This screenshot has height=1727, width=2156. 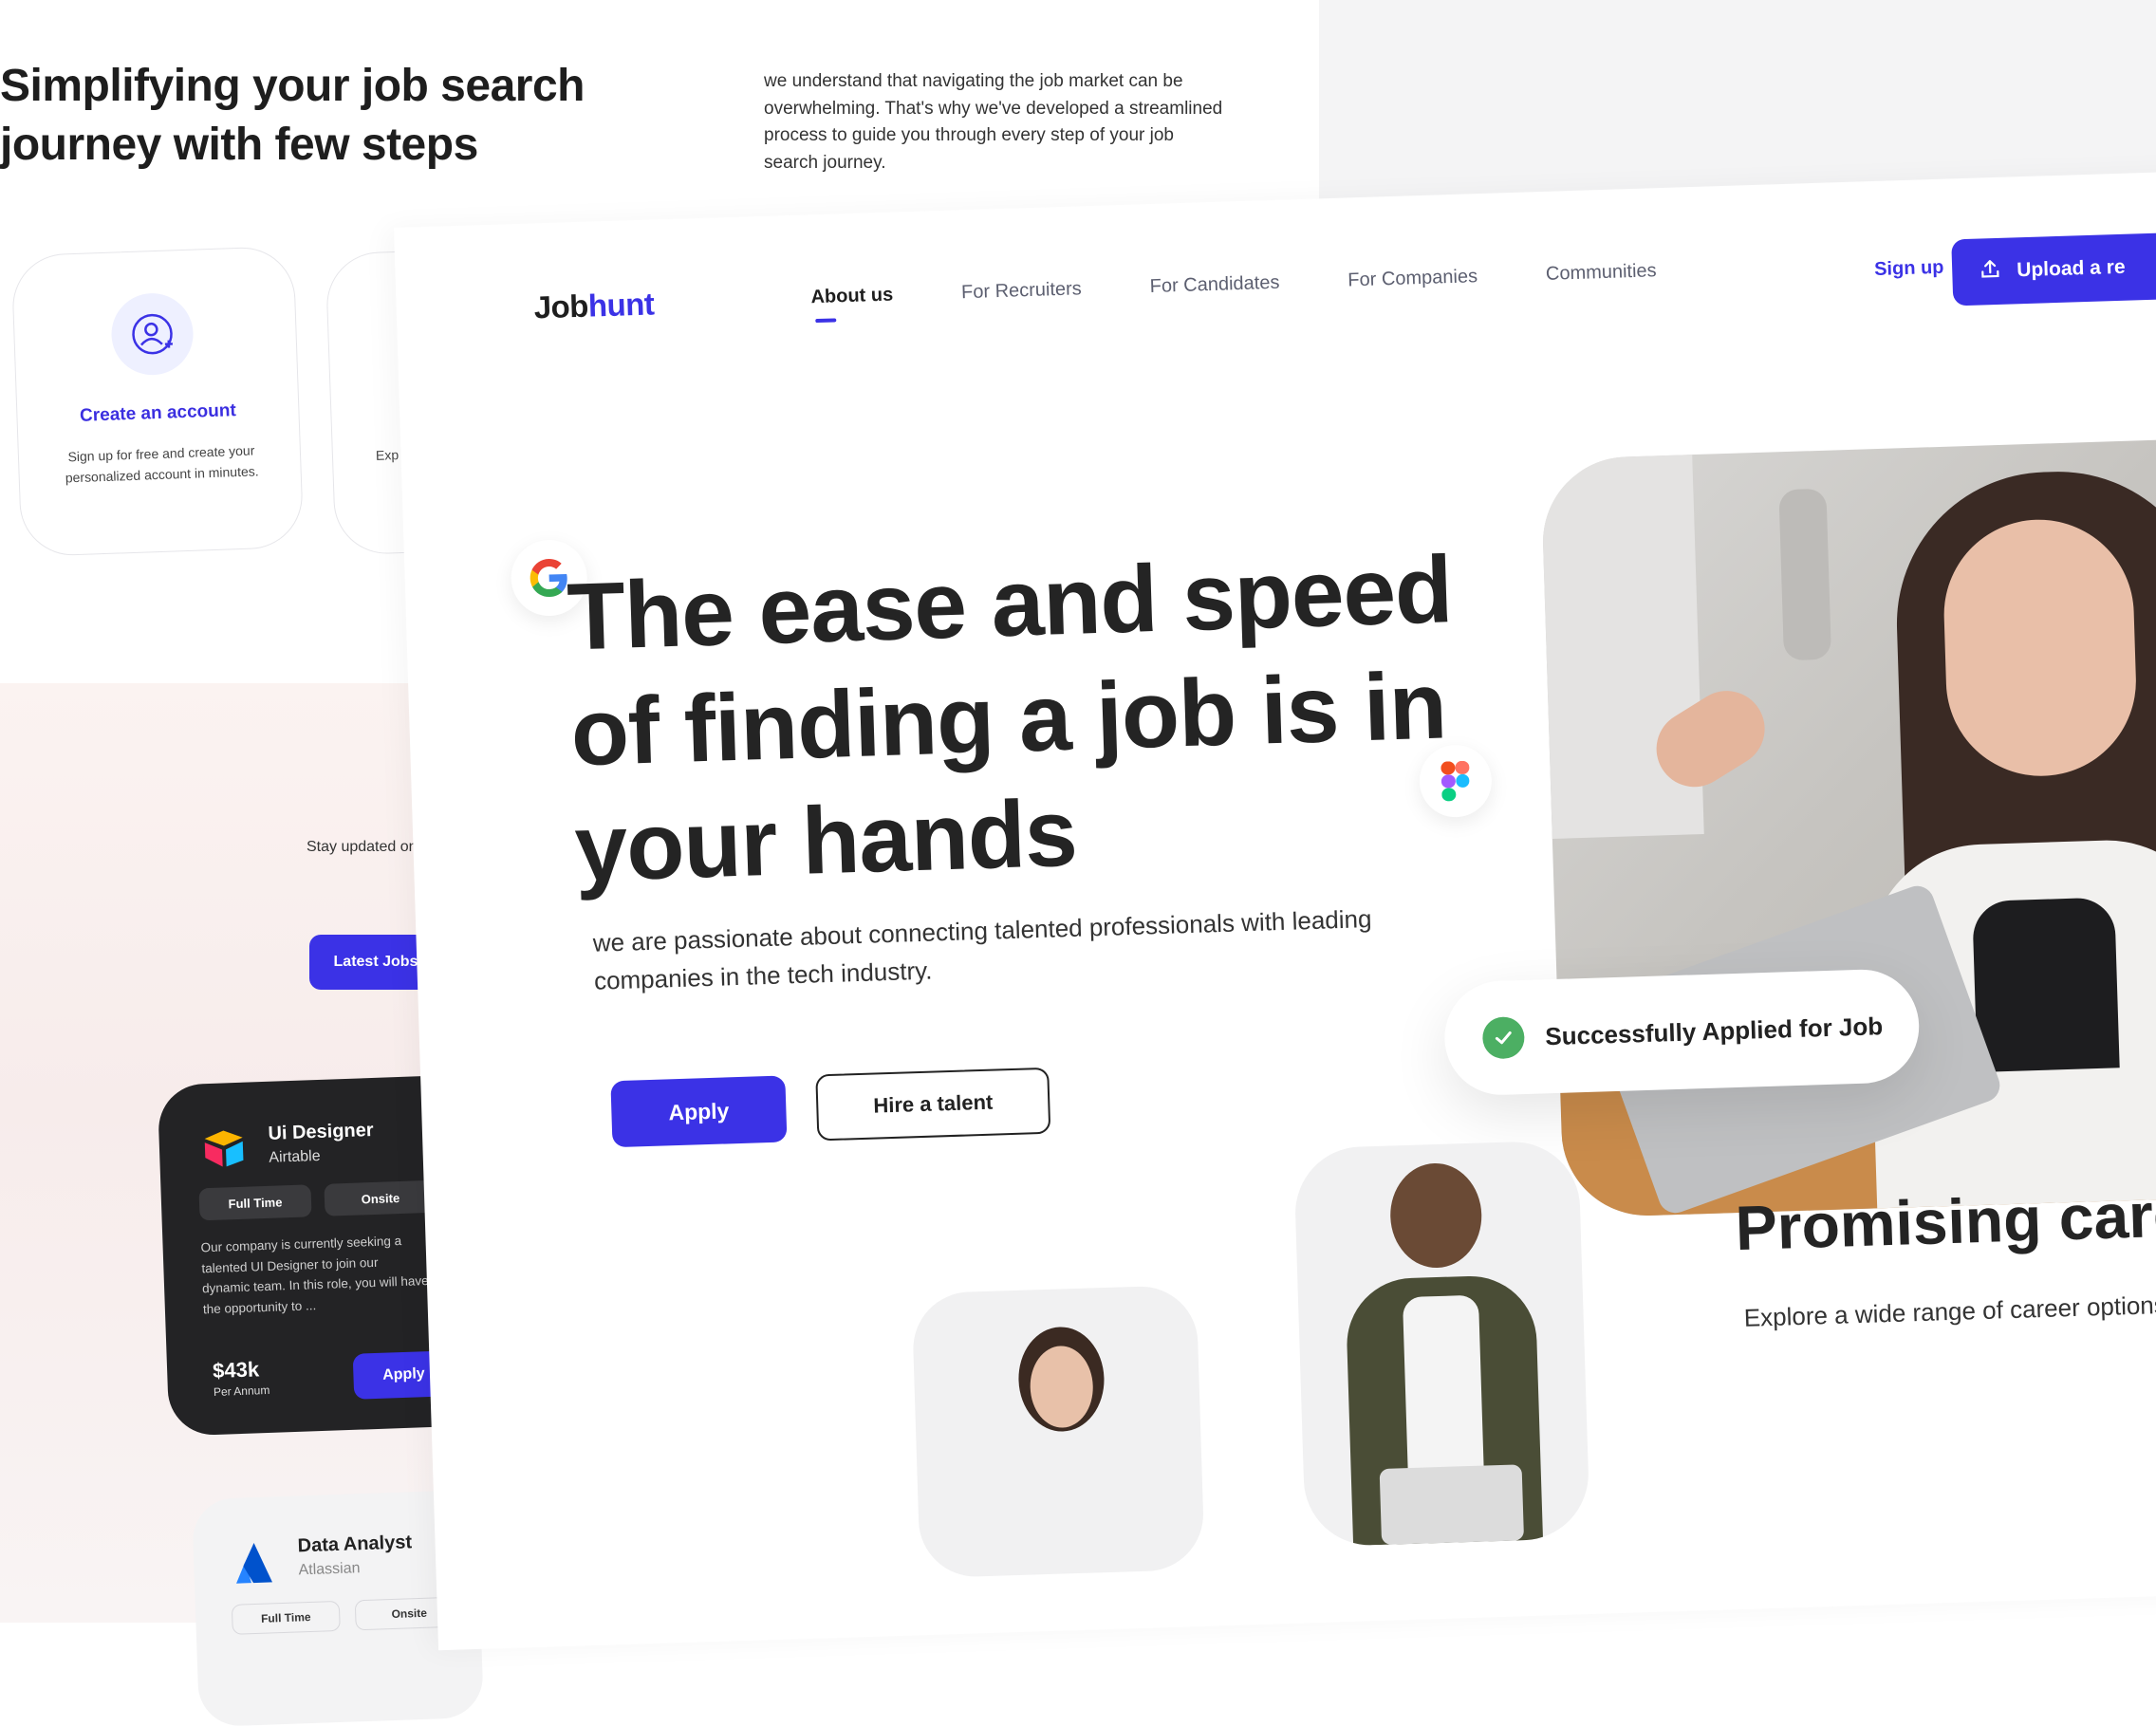 What do you see at coordinates (362, 847) in the screenshot?
I see `stay-updated-text: Stay updated on` at bounding box center [362, 847].